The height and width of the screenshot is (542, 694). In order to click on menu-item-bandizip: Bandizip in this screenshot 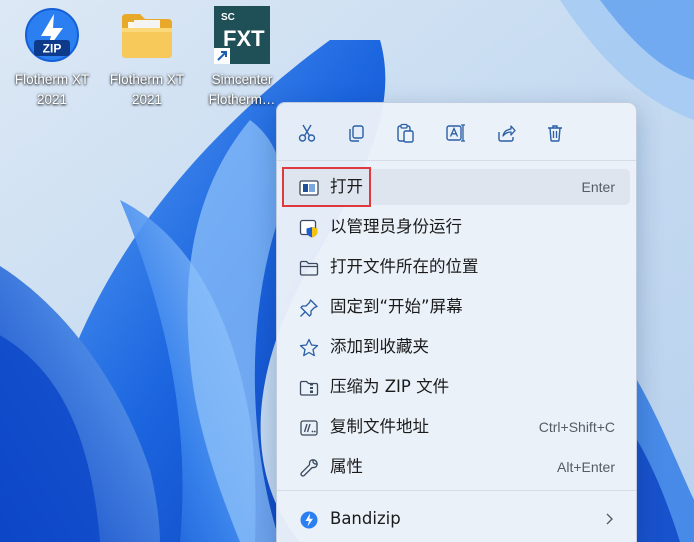, I will do `click(456, 519)`.